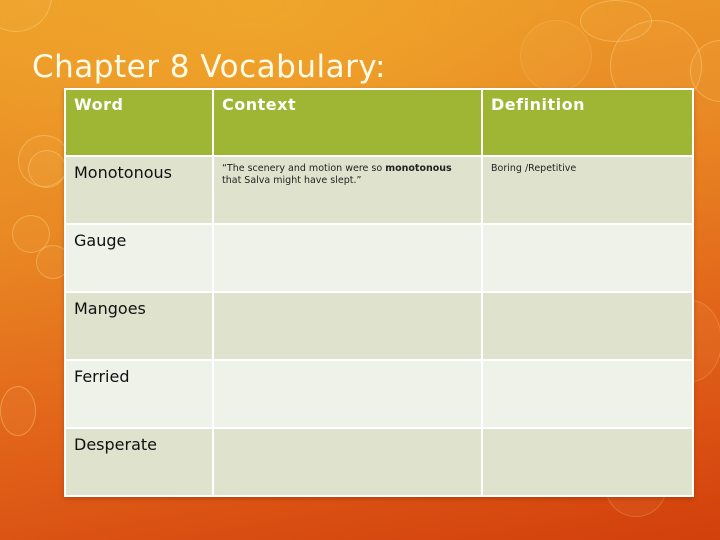 The image size is (720, 540). I want to click on word-cell: Desperate, so click(139, 462).